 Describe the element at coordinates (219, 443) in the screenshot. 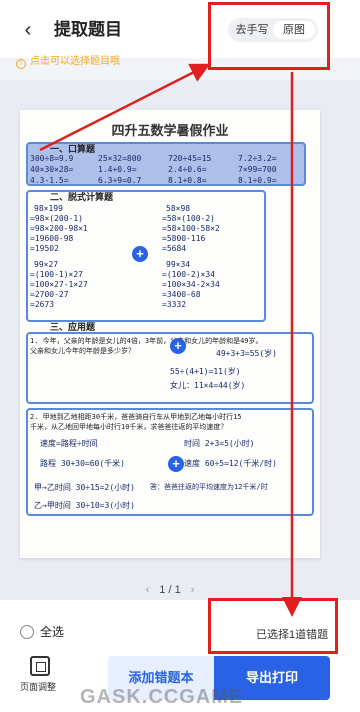

I see `hw-line: 时间 2+3=5(小时)` at that location.